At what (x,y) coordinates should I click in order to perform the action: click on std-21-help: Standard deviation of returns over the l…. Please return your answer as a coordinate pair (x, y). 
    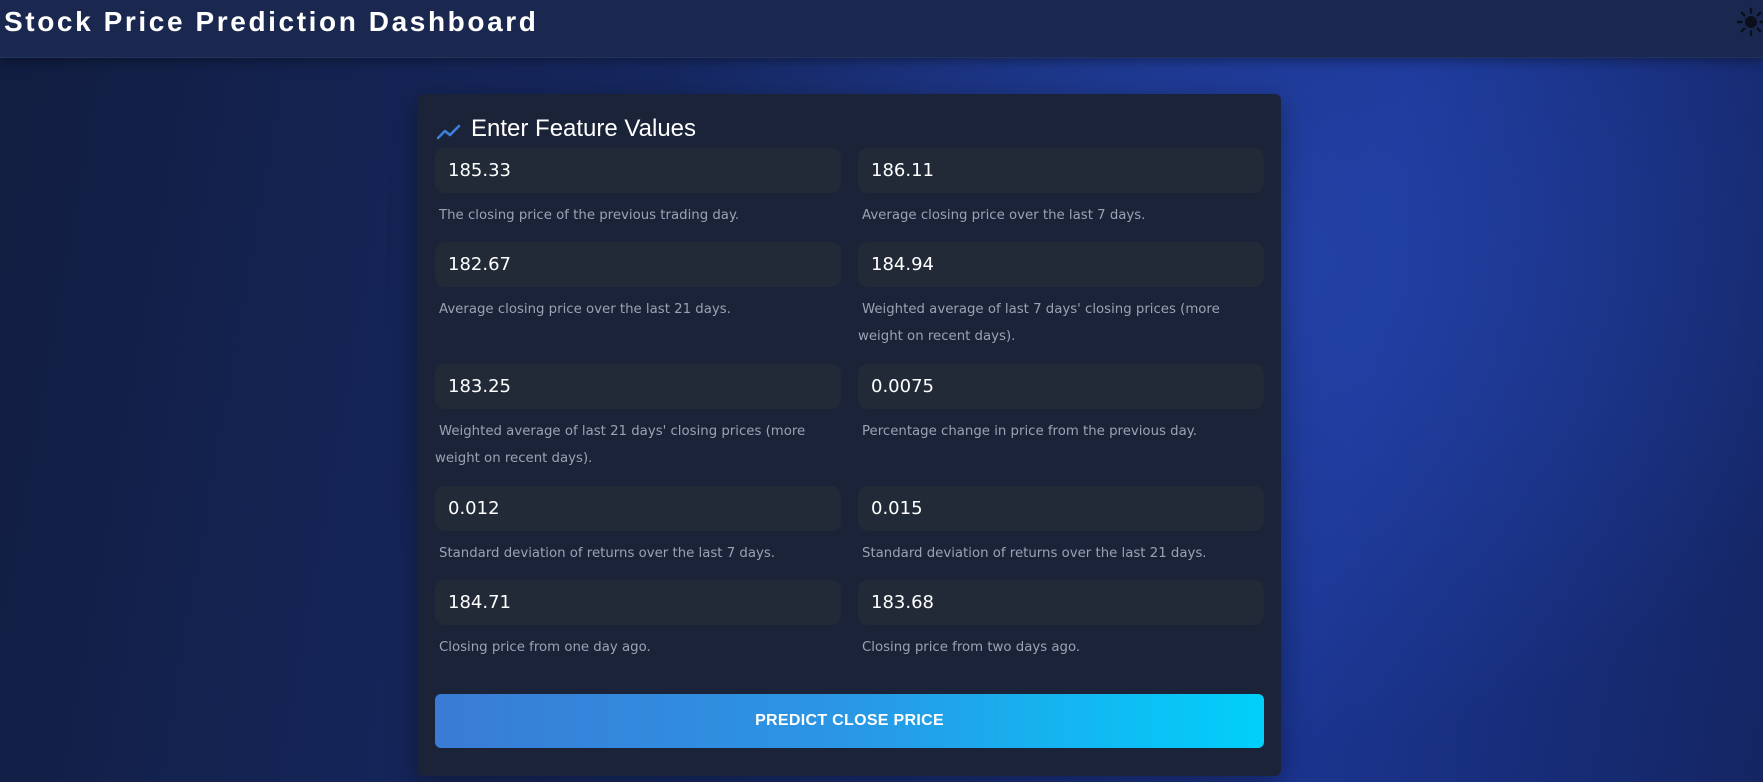
    Looking at the image, I should click on (1034, 553).